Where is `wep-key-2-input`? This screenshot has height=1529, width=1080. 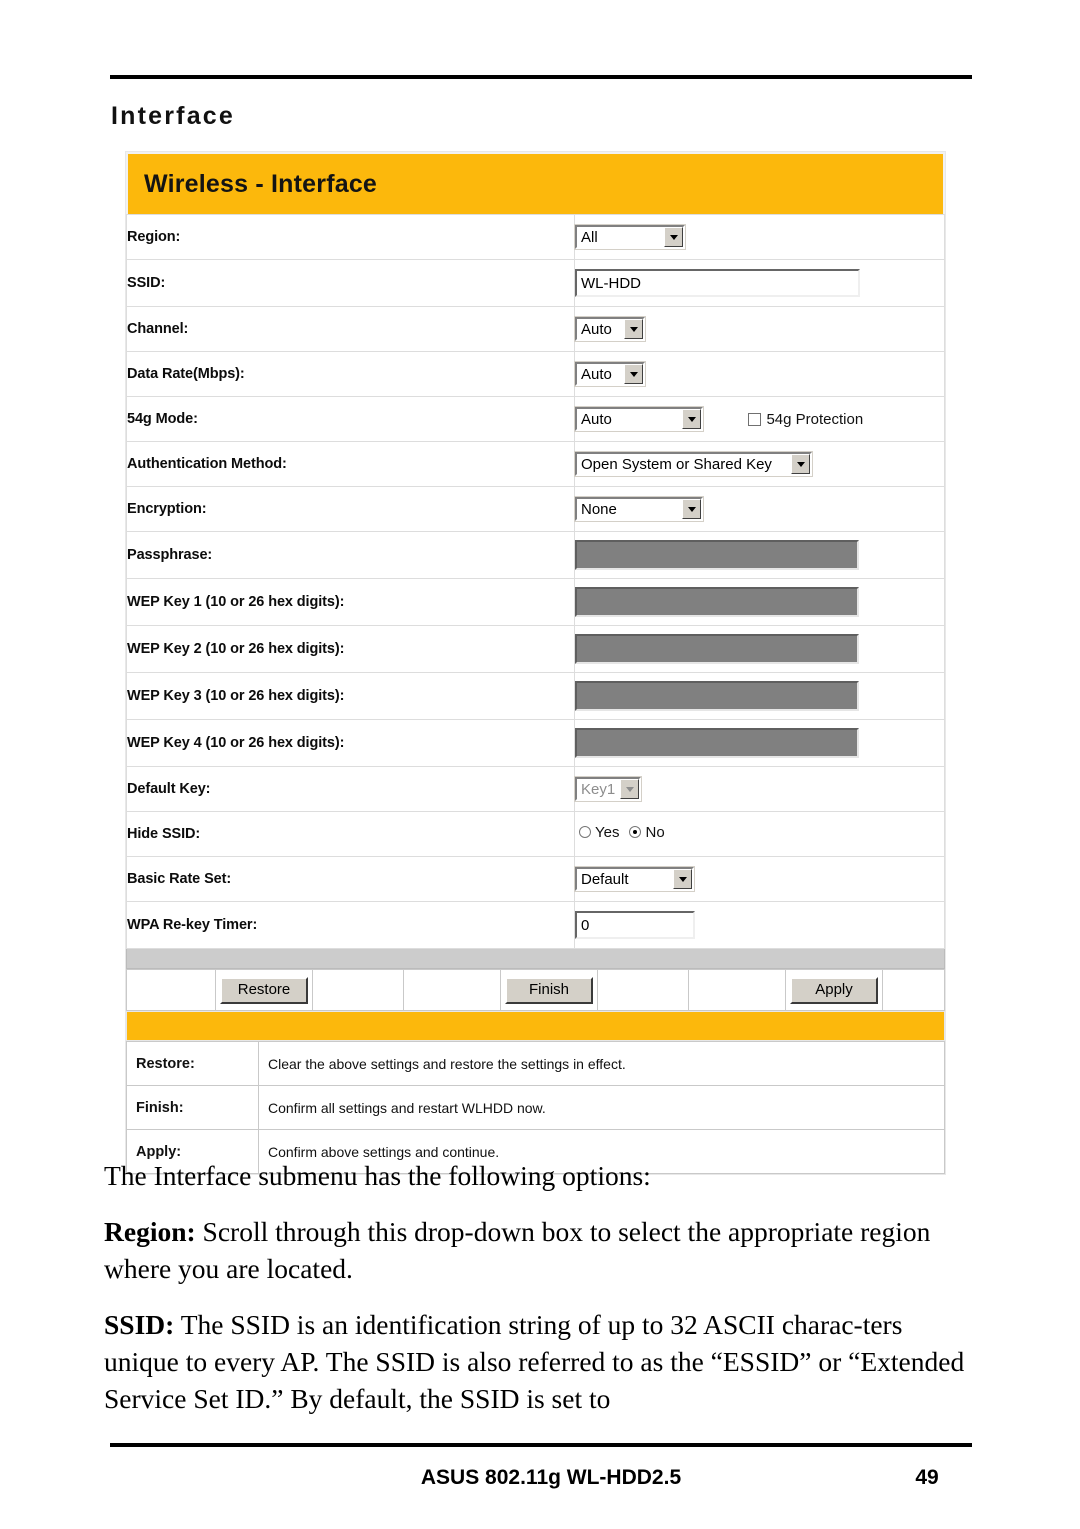 wep-key-2-input is located at coordinates (717, 649).